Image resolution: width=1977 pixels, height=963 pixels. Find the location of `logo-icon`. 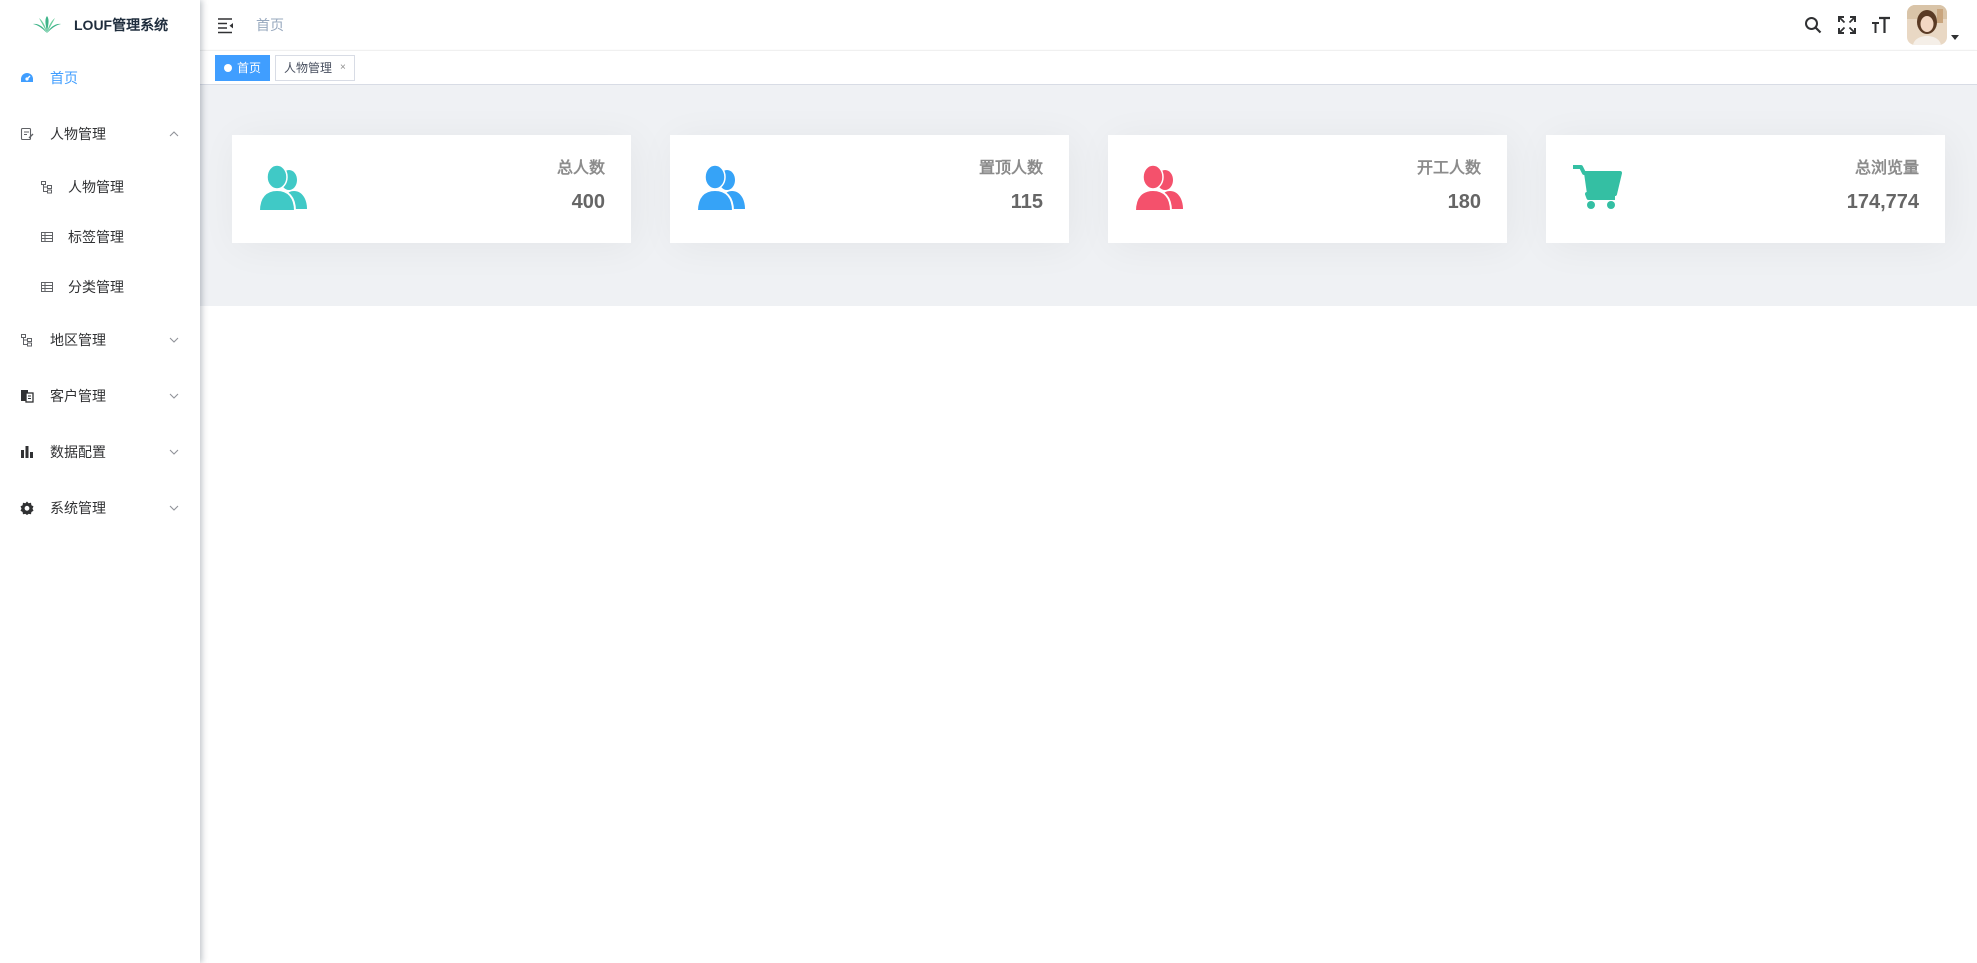

logo-icon is located at coordinates (47, 24).